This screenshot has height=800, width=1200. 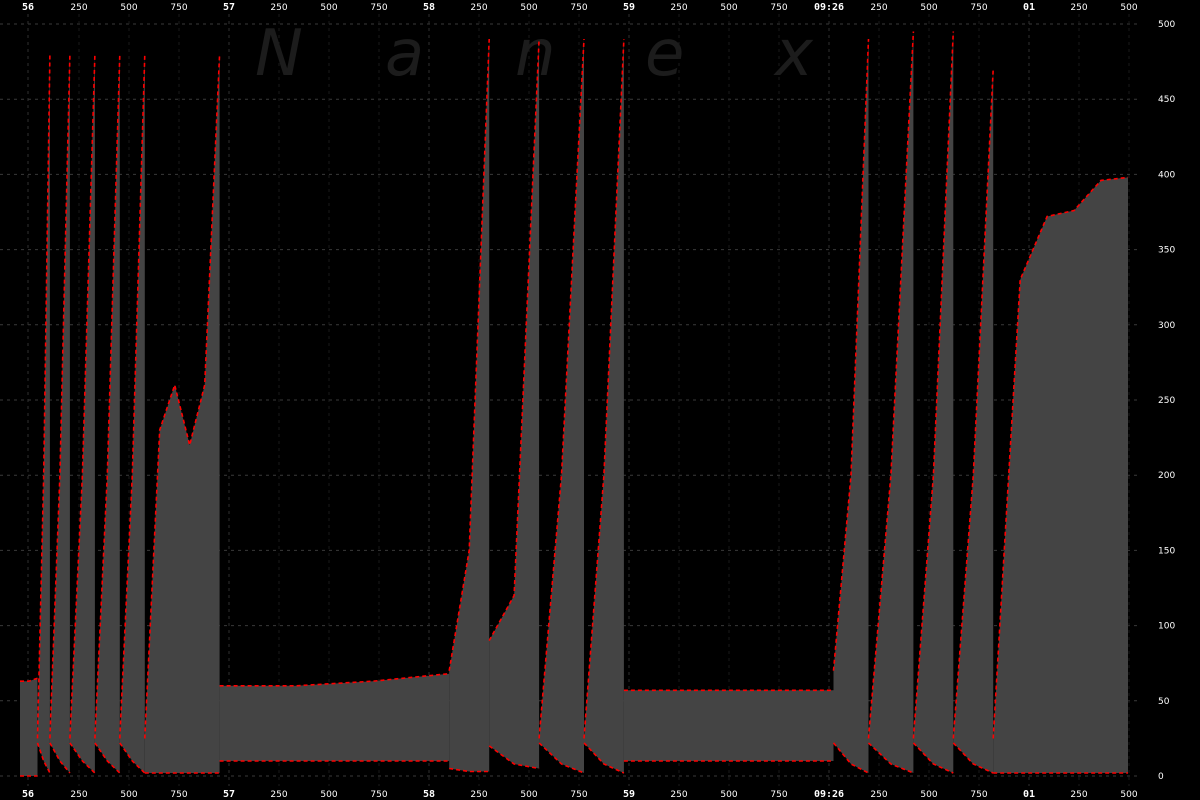 What do you see at coordinates (404, 54) in the screenshot?
I see `watermark-letter: a` at bounding box center [404, 54].